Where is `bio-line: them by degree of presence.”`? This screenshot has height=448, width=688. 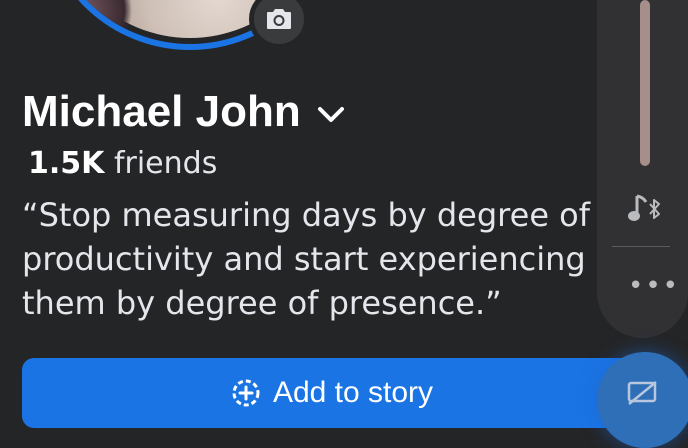
bio-line: them by degree of presence.” is located at coordinates (262, 303).